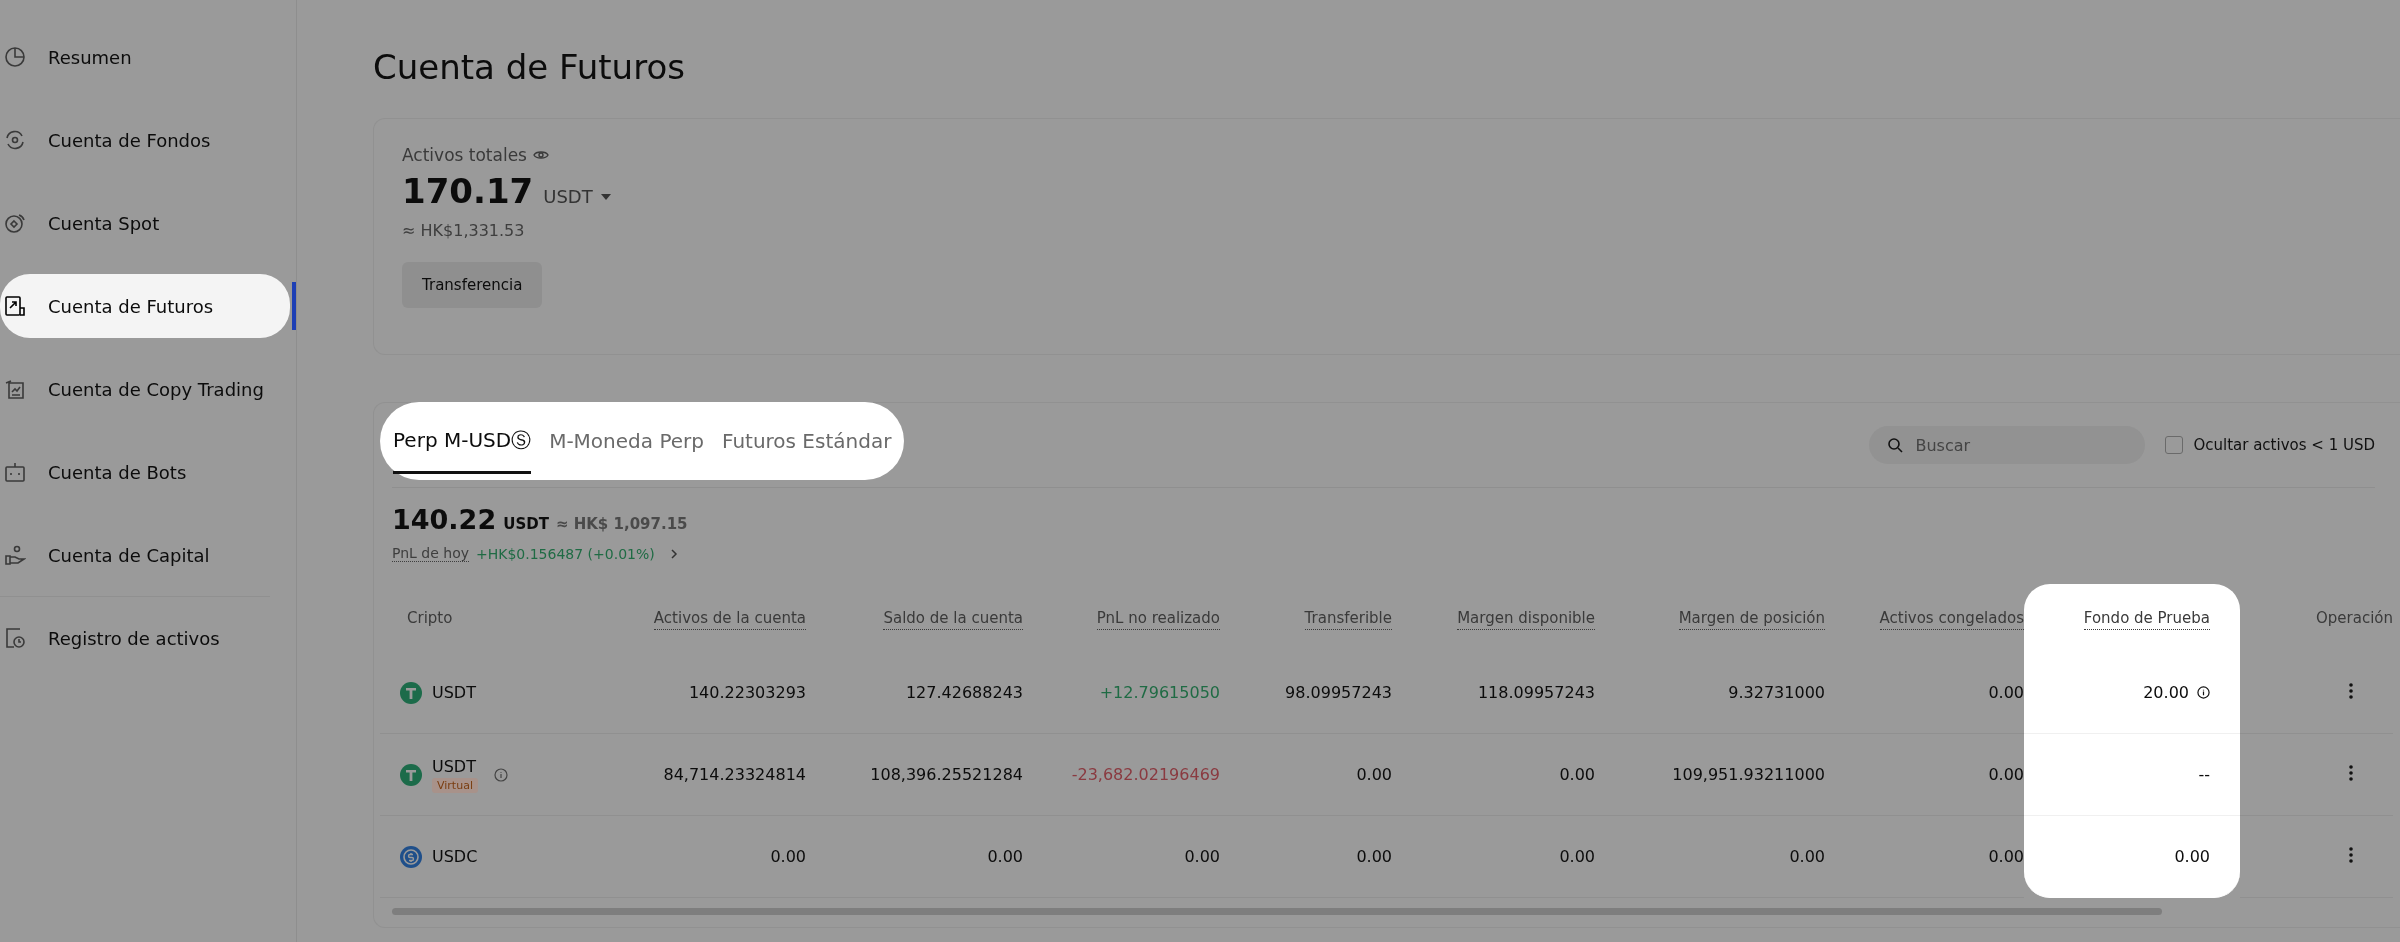 The height and width of the screenshot is (942, 2400). I want to click on eye-icon, so click(541, 155).